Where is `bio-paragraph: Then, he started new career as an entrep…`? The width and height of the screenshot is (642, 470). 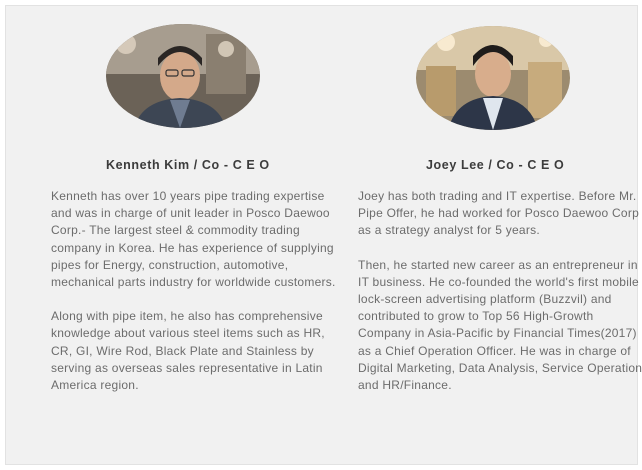
bio-paragraph: Then, he started new career as an entrep… is located at coordinates (500, 325).